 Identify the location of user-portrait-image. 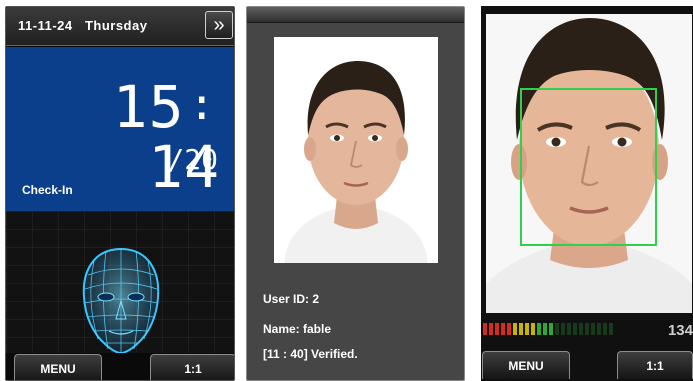
(356, 150).